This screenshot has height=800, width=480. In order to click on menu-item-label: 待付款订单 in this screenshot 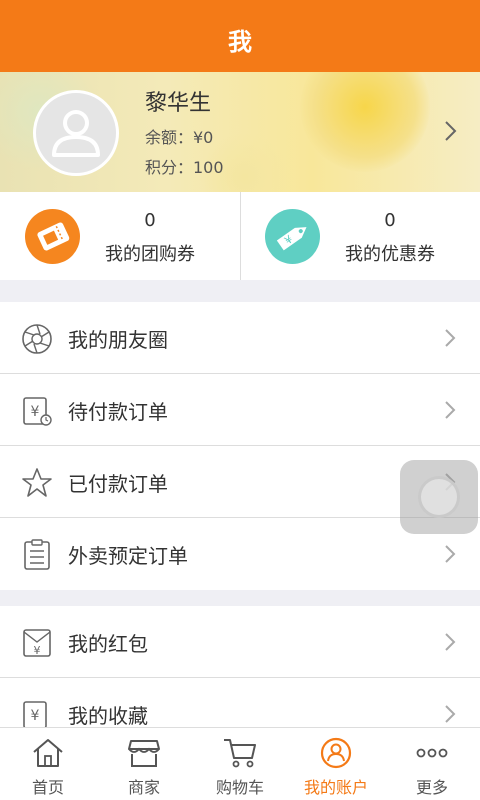, I will do `click(118, 412)`.